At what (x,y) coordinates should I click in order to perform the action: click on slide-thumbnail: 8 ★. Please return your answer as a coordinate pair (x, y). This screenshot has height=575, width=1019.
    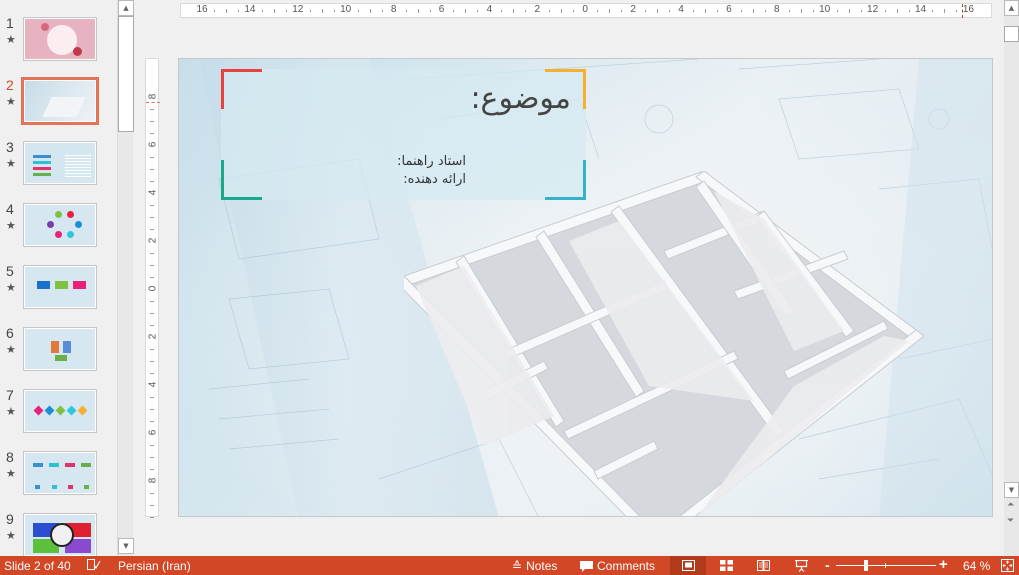
    Looking at the image, I should click on (57, 478).